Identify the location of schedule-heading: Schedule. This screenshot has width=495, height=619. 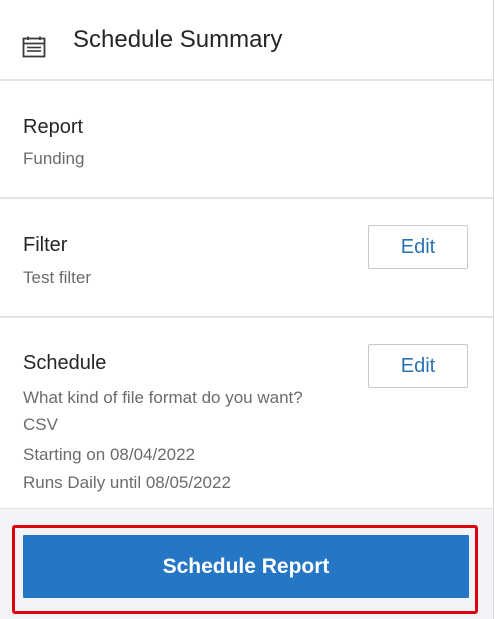
(65, 363).